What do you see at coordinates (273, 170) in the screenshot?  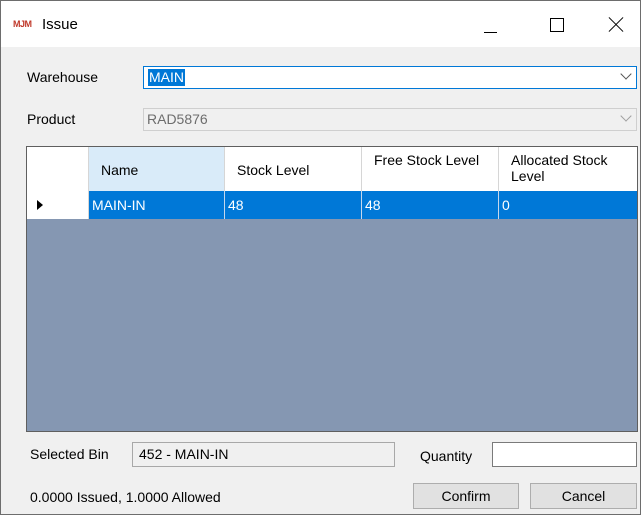 I see `column-header-label: Stock Level` at bounding box center [273, 170].